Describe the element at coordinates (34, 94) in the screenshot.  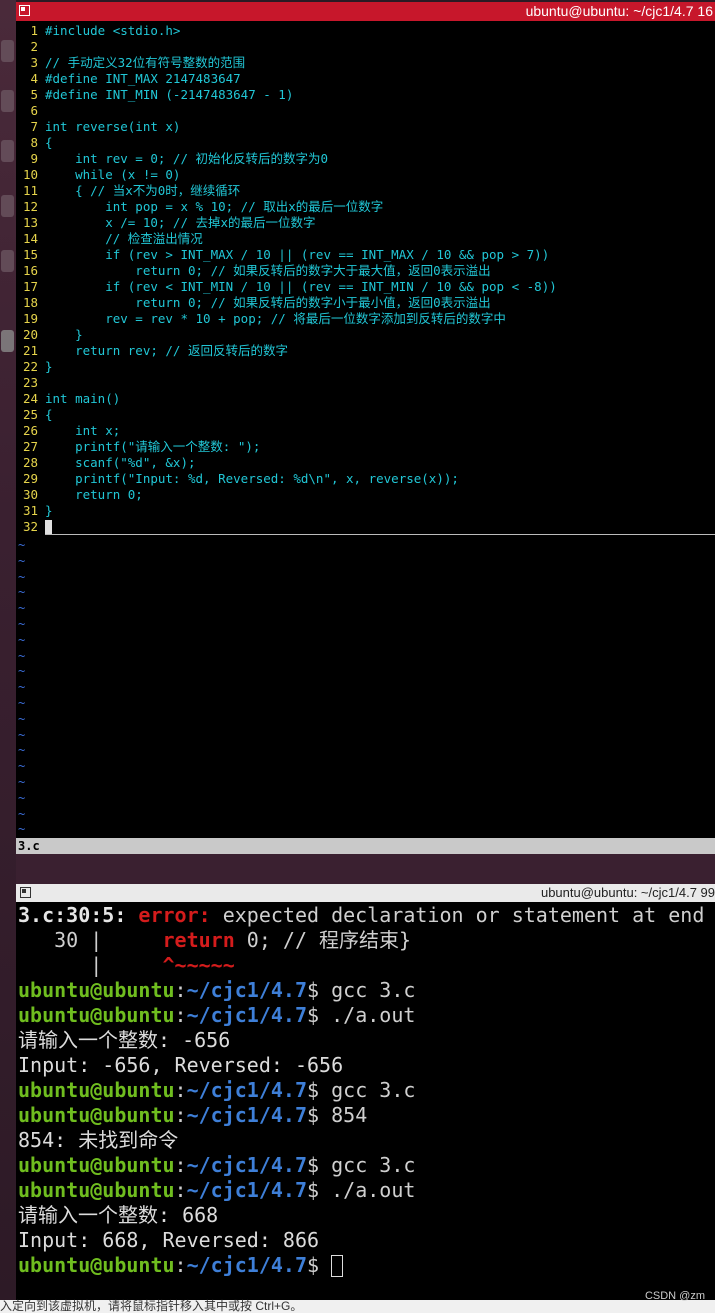
I see `line-number: 5` at that location.